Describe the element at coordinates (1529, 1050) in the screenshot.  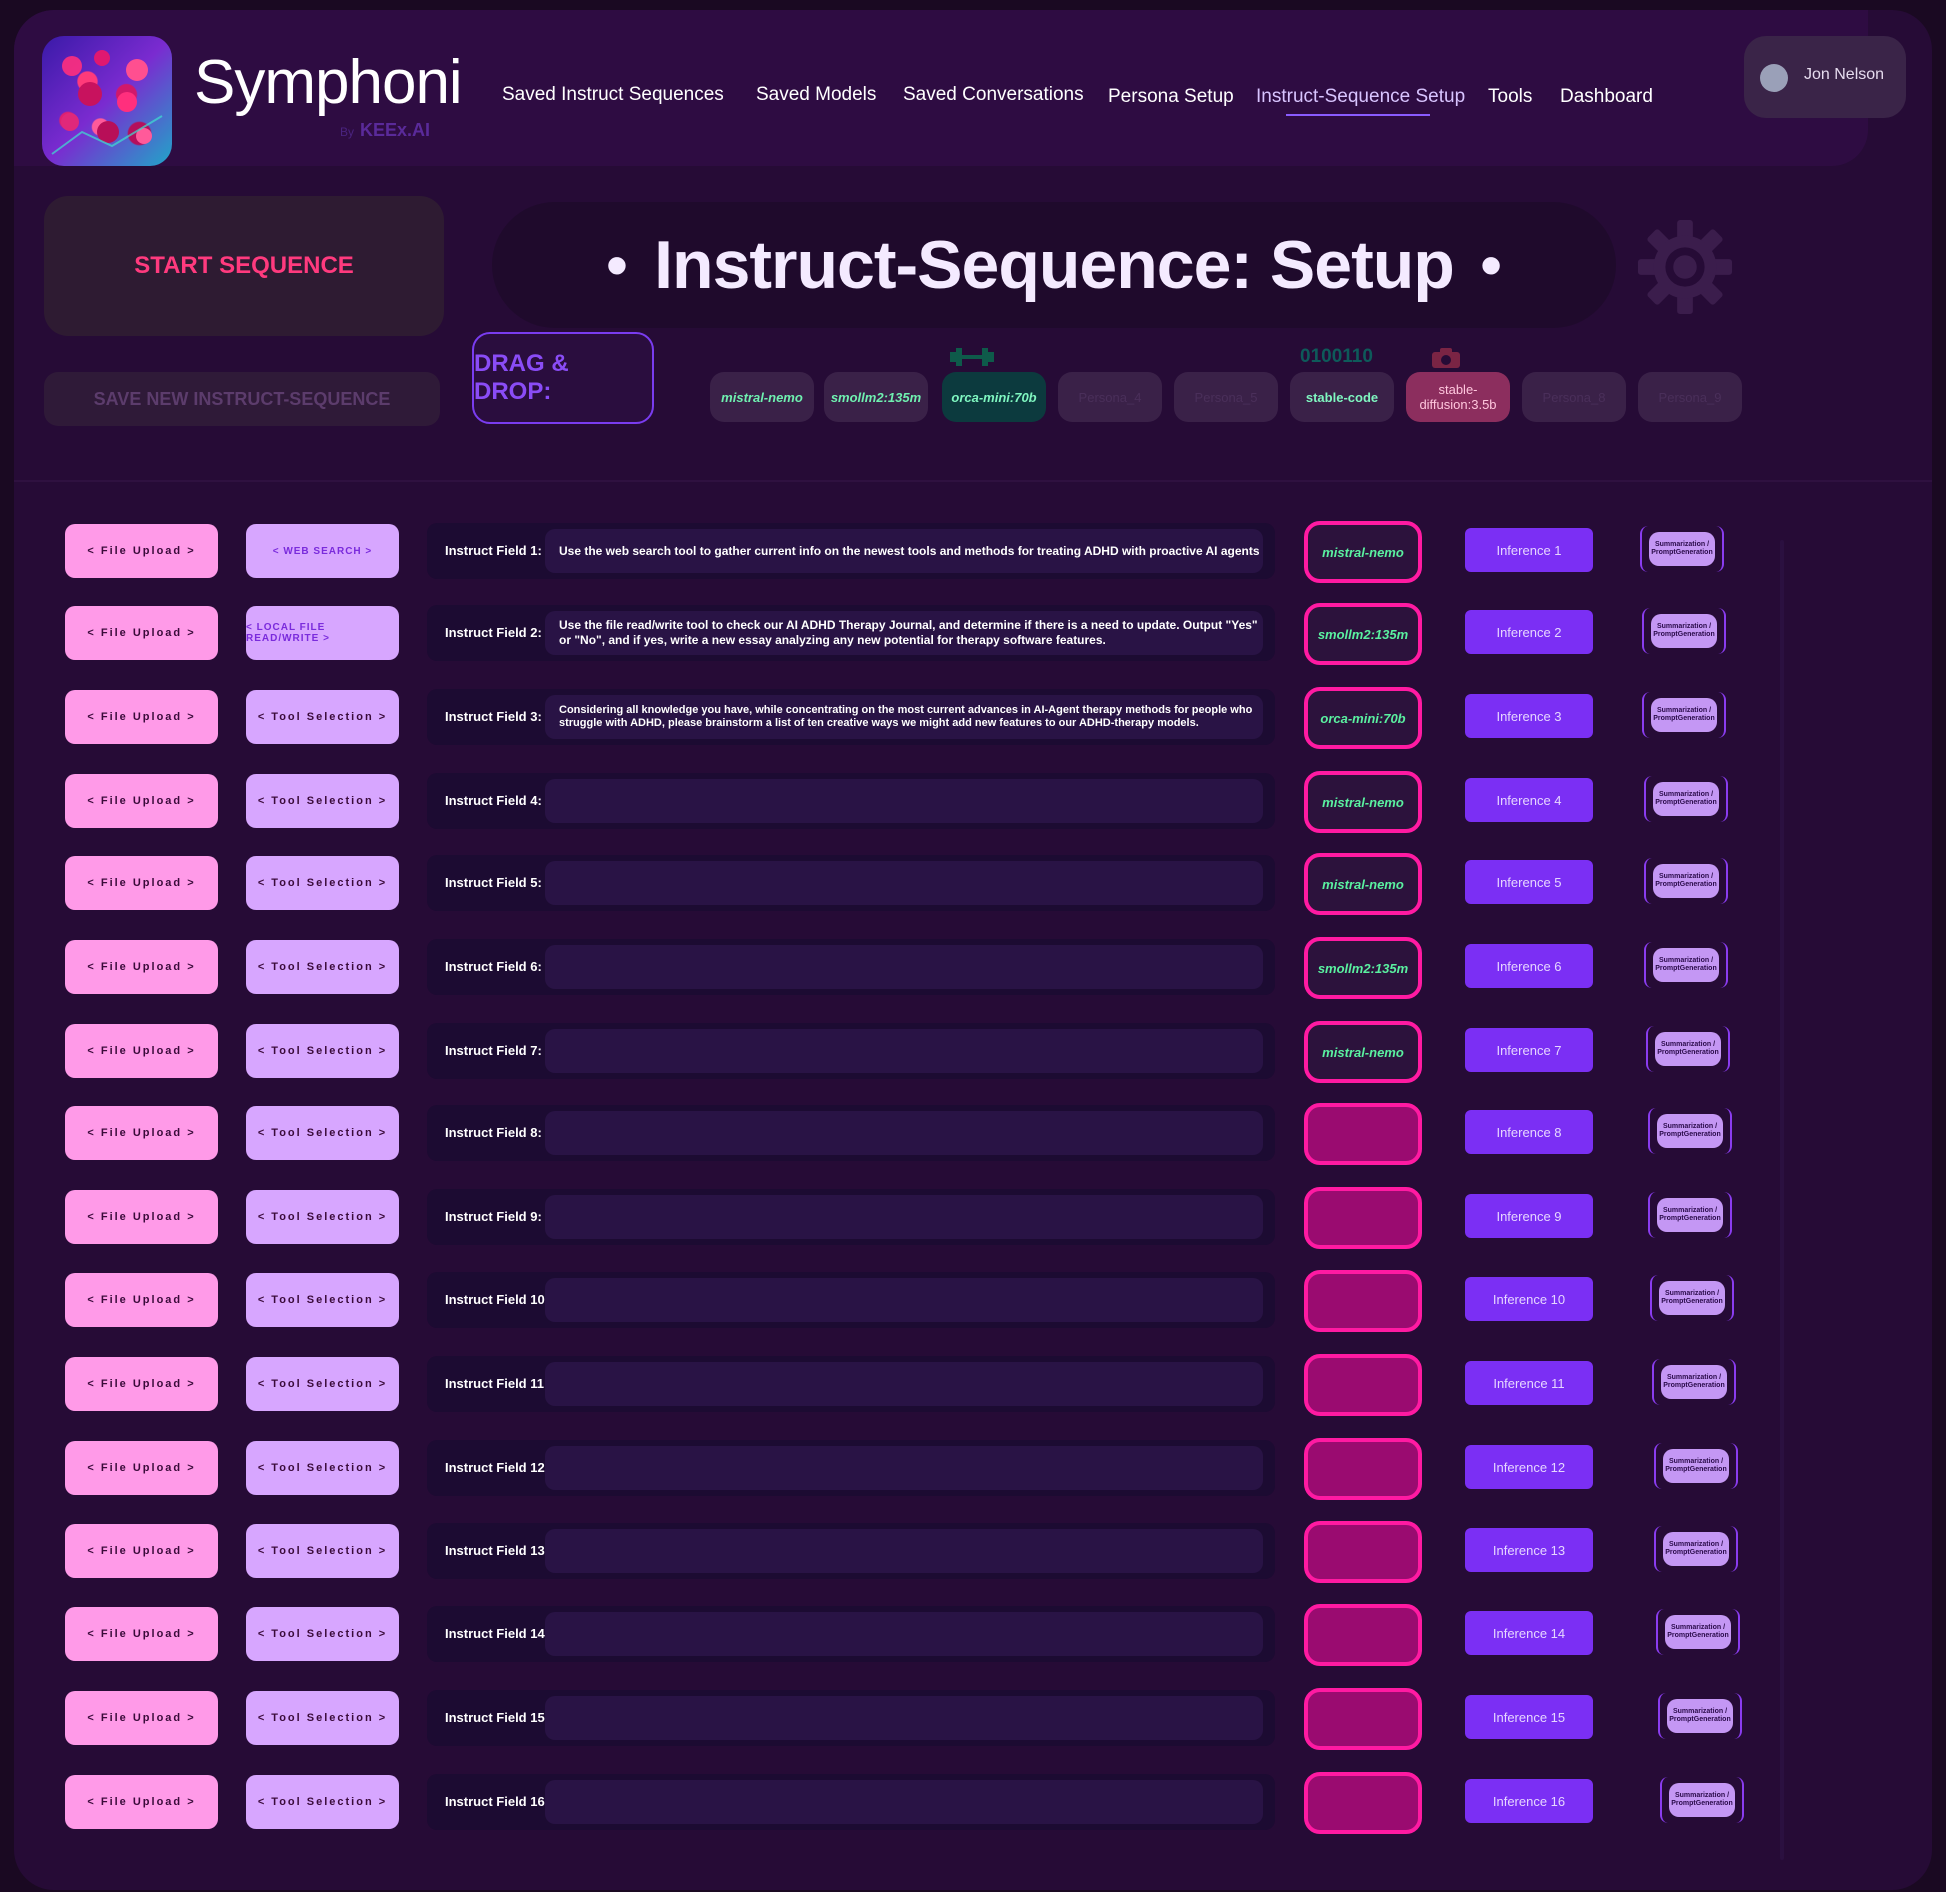
I see `inference-button: Inference 7` at that location.